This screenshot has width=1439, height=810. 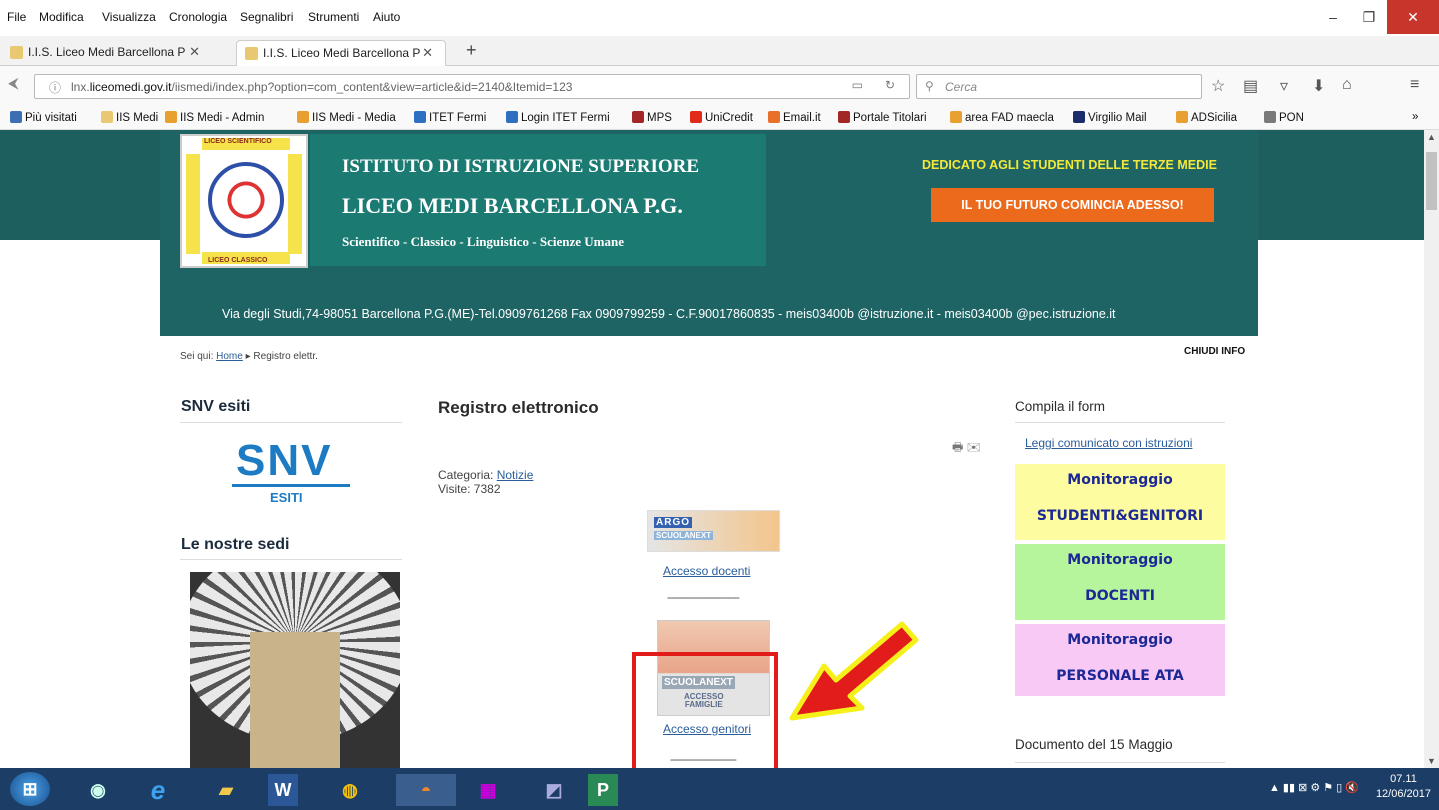 I want to click on reader-icon: ▭, so click(x=857, y=85).